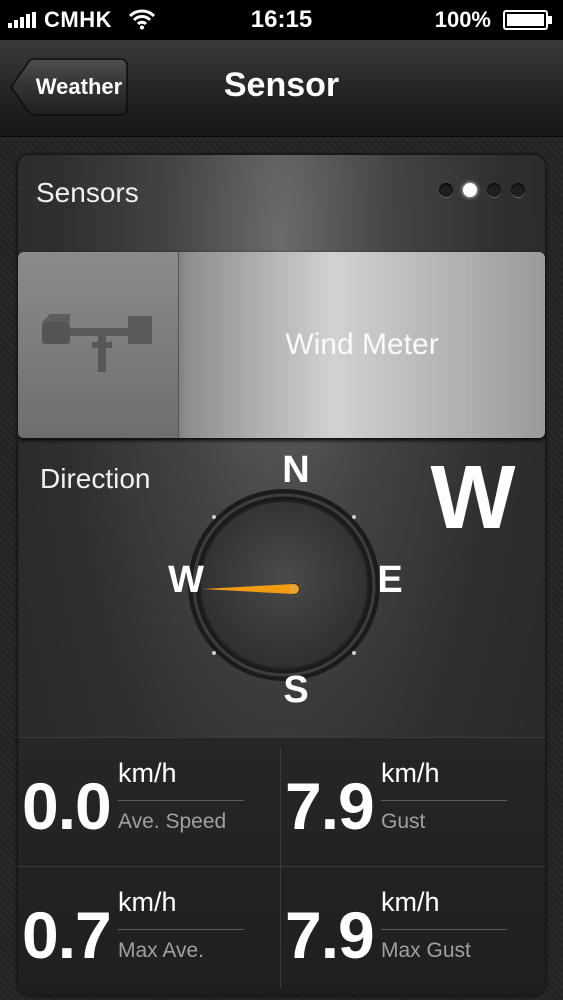 The height and width of the screenshot is (1000, 563). I want to click on stat-label: Max Ave., so click(161, 950).